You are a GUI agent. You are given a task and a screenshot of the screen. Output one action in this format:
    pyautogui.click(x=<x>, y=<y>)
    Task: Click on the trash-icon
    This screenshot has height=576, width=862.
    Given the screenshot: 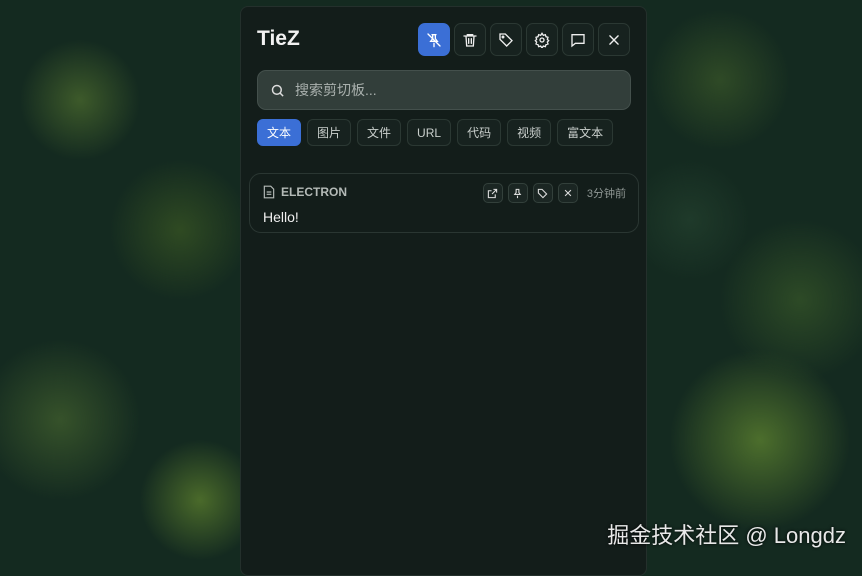 What is the action you would take?
    pyautogui.click(x=470, y=40)
    